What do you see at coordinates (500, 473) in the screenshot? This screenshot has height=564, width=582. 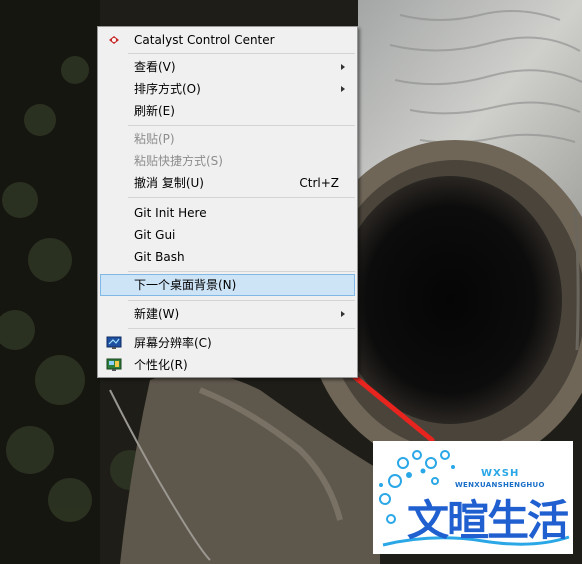 I see `watermark-badge: WXSH` at bounding box center [500, 473].